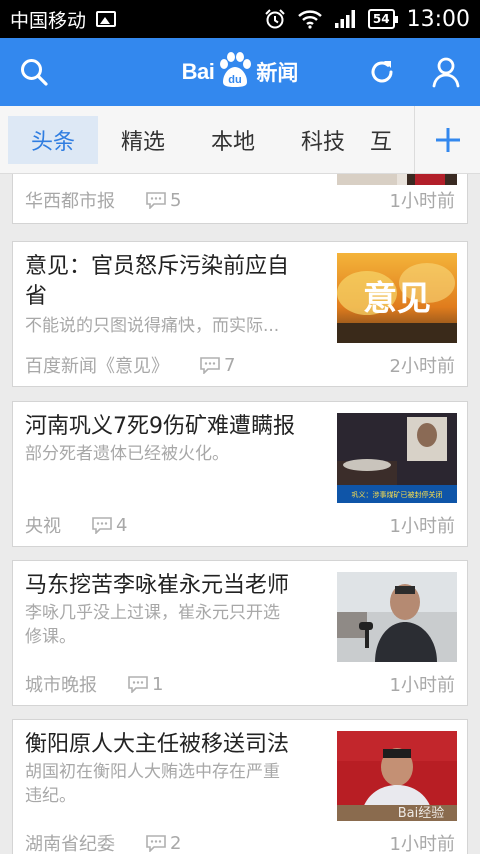  I want to click on article-source: 央视, so click(43, 526).